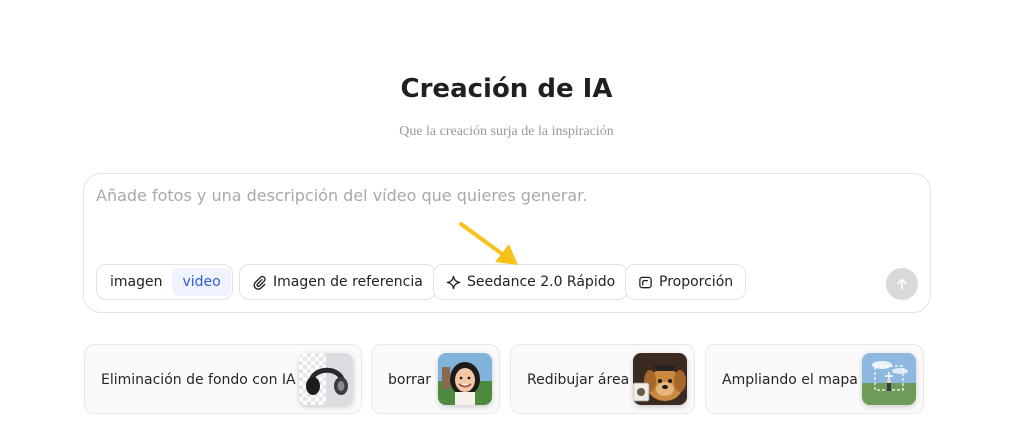 Image resolution: width=1013 pixels, height=440 pixels. What do you see at coordinates (136, 282) in the screenshot?
I see `mode-option-image: imagen` at bounding box center [136, 282].